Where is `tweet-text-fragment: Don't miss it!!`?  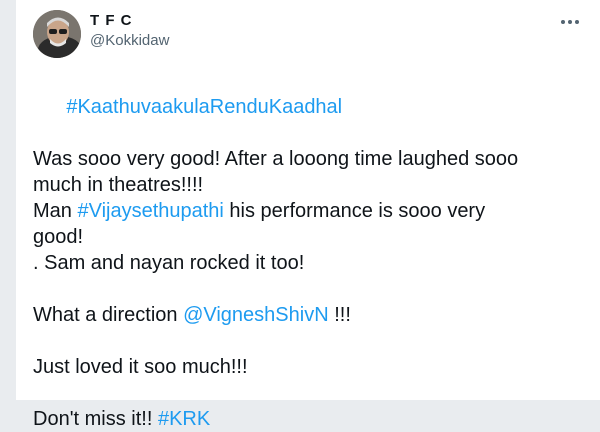 tweet-text-fragment: Don't miss it!! is located at coordinates (95, 419).